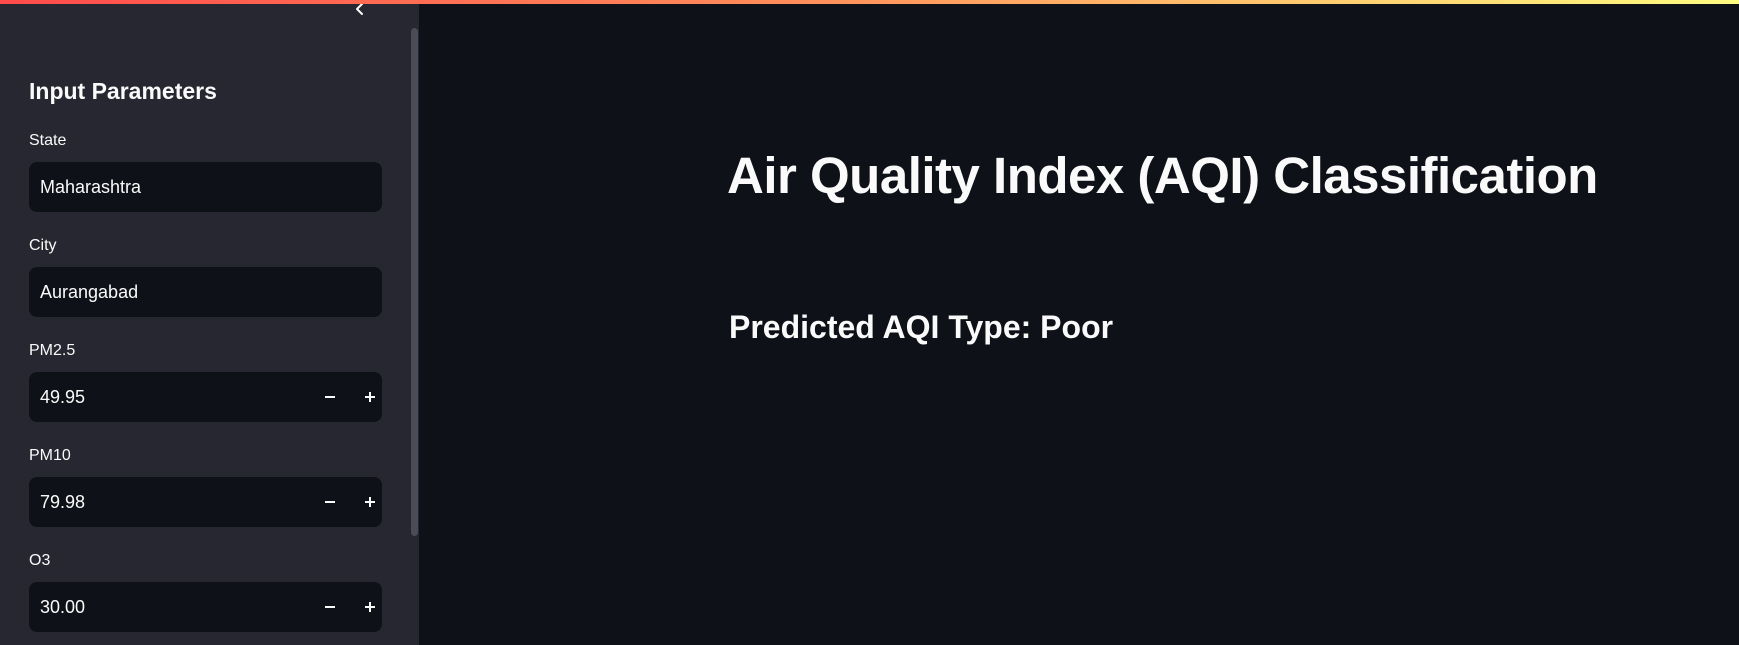 The width and height of the screenshot is (1739, 645). Describe the element at coordinates (63, 502) in the screenshot. I see `pm10-value: 79.98` at that location.